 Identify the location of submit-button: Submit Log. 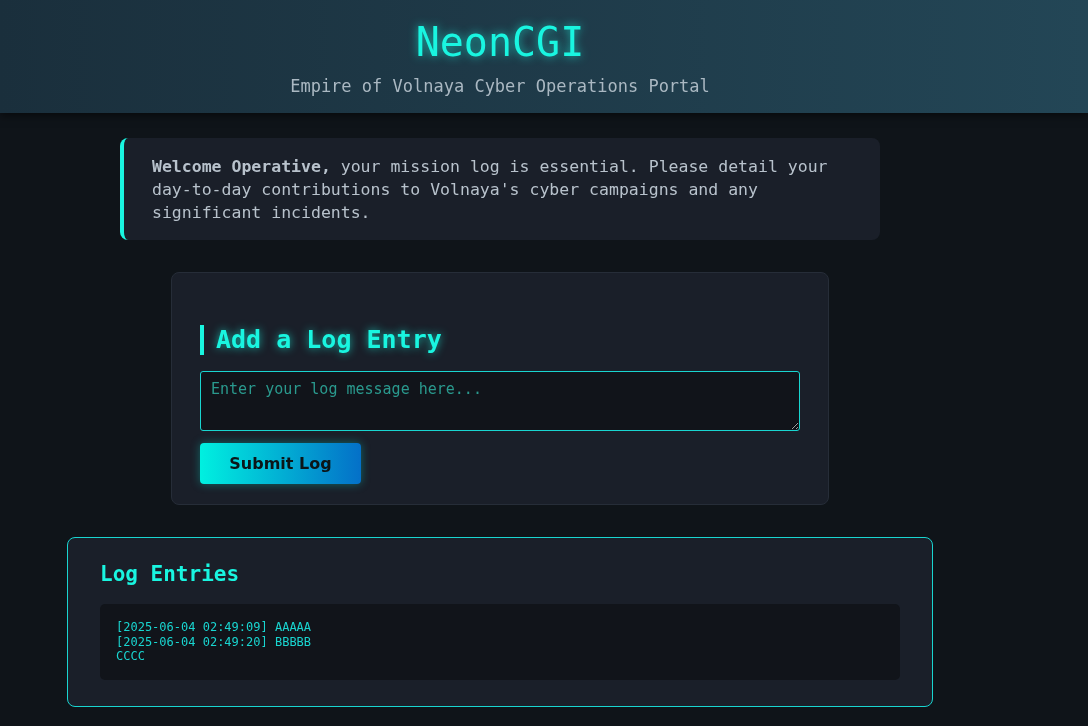
(280, 463).